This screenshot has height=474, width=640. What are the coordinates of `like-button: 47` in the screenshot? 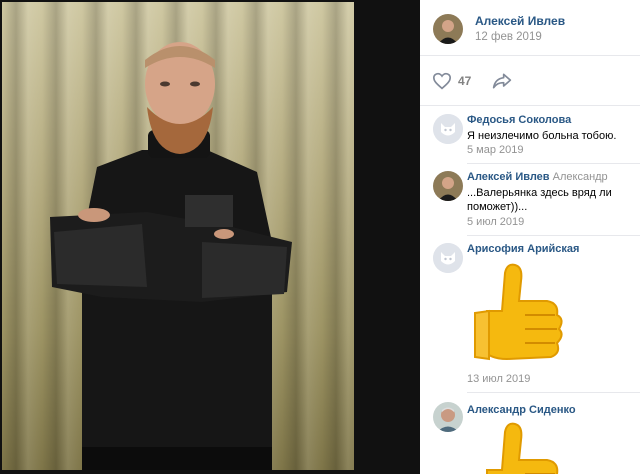 It's located at (451, 81).